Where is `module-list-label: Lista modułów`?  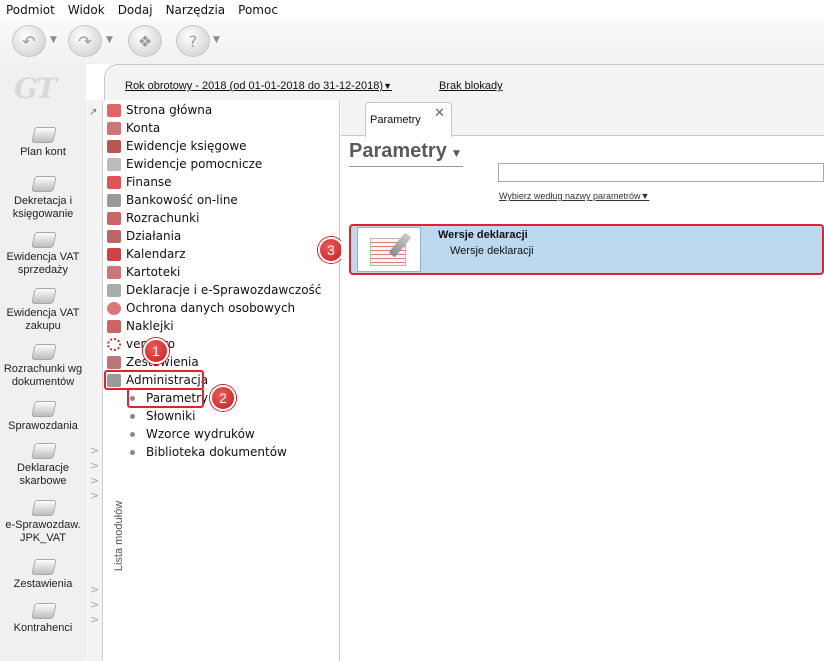 module-list-label: Lista modułów is located at coordinates (119, 536).